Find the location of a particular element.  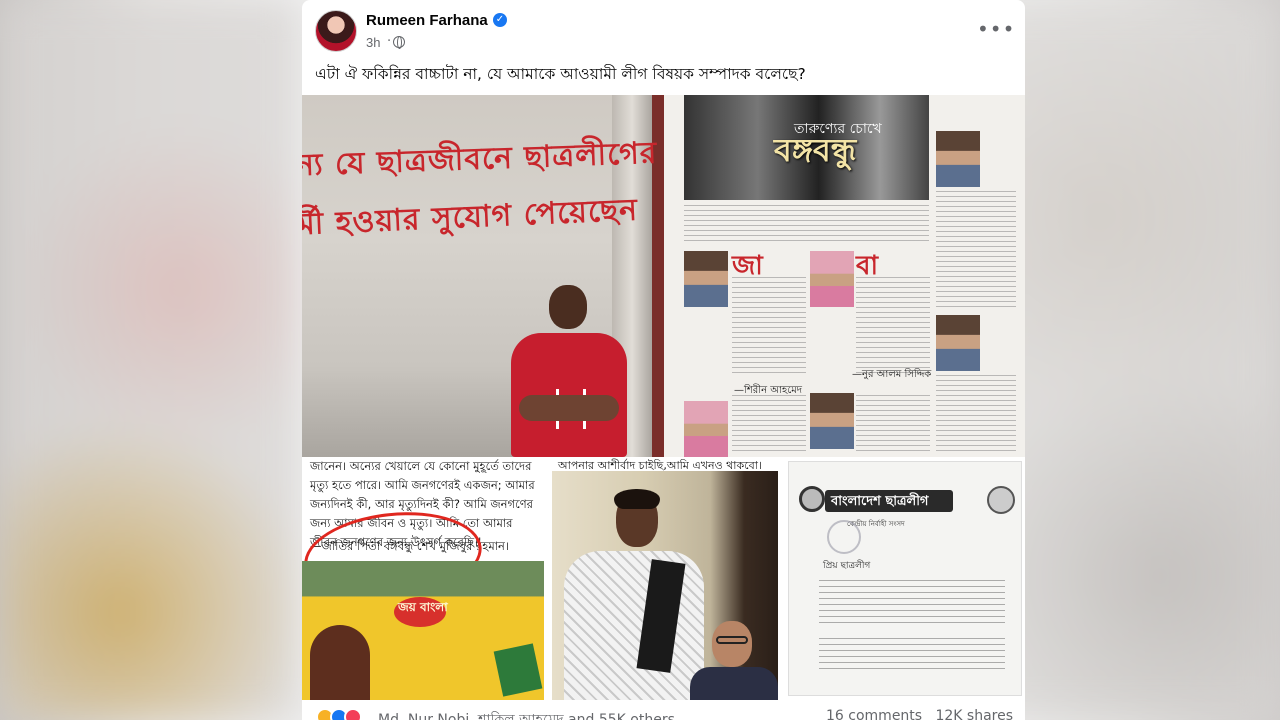

letter-portrait-emblem is located at coordinates (1001, 500).